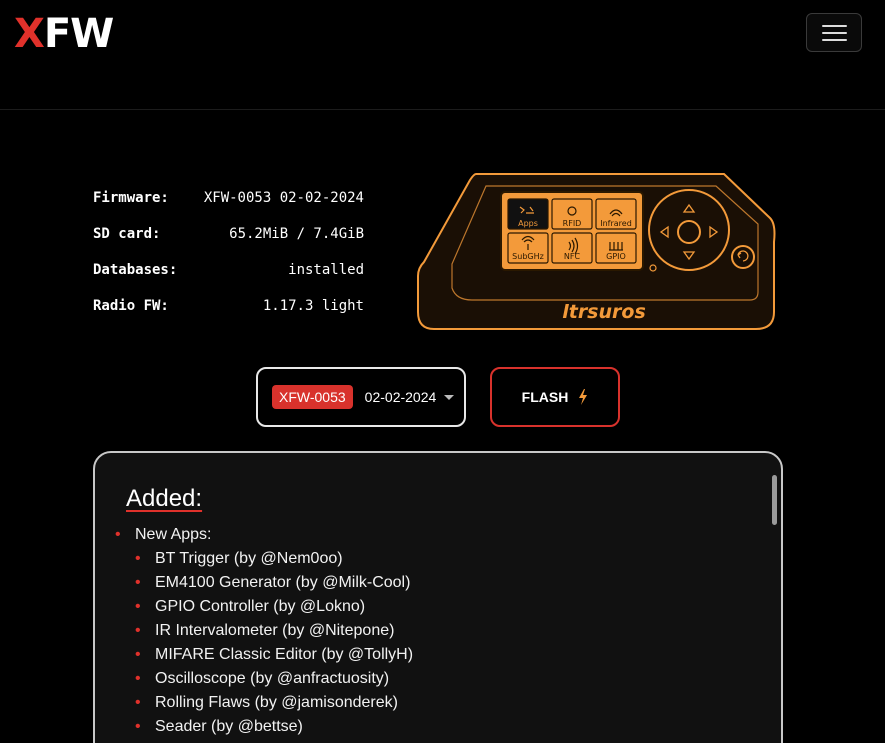  What do you see at coordinates (296, 234) in the screenshot?
I see `info-value: 65.2MiB / 7.4GiB` at bounding box center [296, 234].